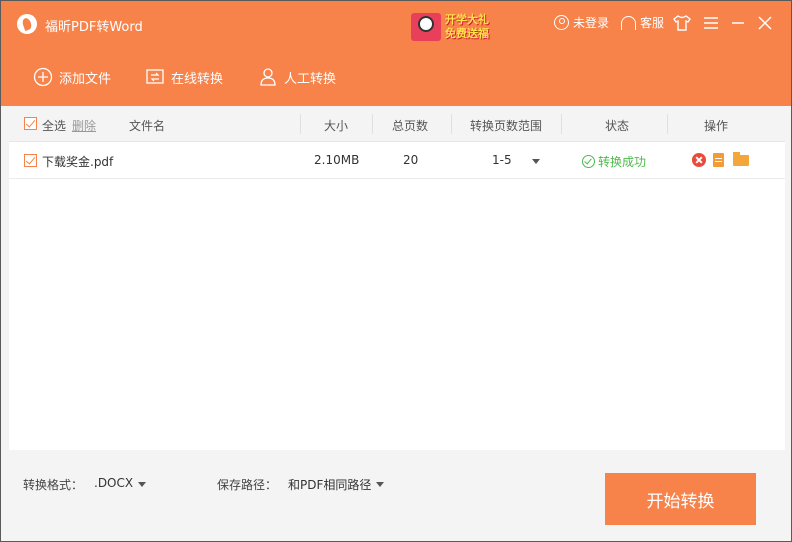  I want to click on status-cell: 转换成功, so click(614, 161).